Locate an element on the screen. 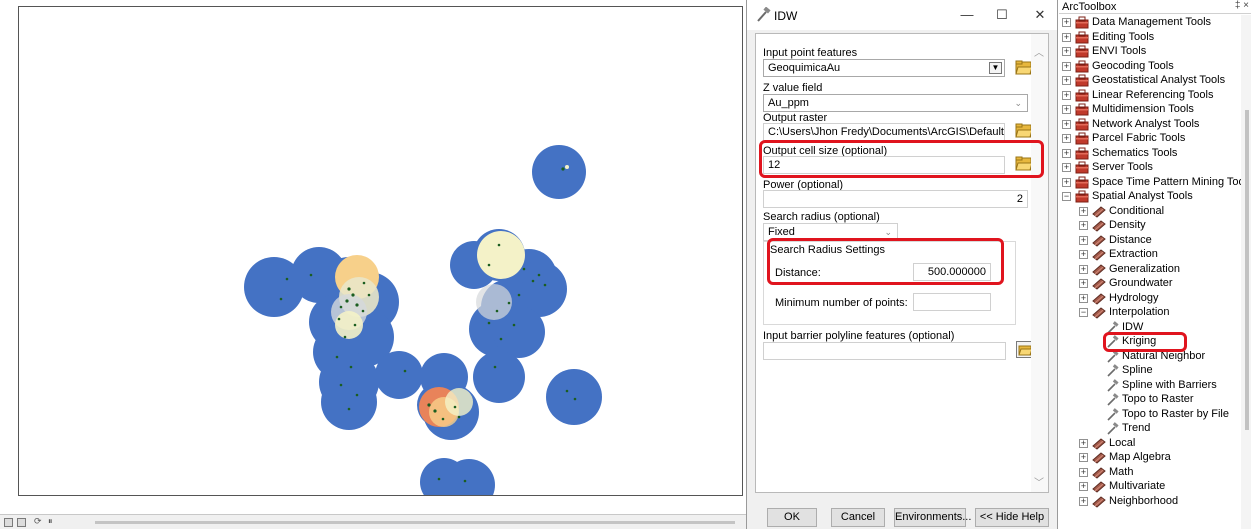  toolbox-item-label: Network Analyst Tools is located at coordinates (1146, 123).